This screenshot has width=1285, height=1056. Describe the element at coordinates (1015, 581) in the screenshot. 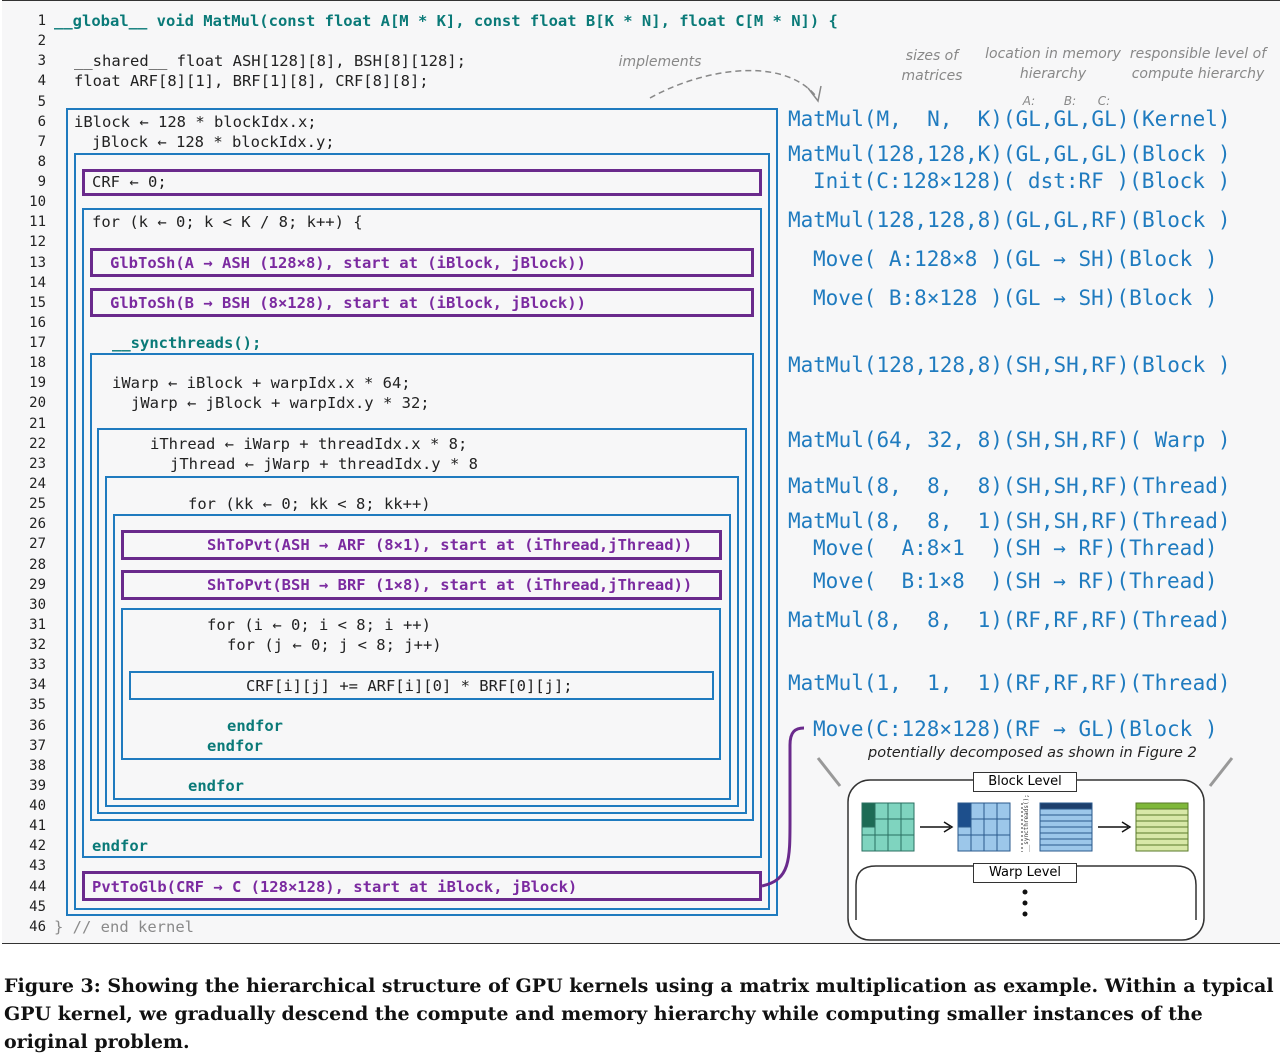

I see `right-line-11: Move( B:1×8 )(SH → RF)(Thread)` at that location.